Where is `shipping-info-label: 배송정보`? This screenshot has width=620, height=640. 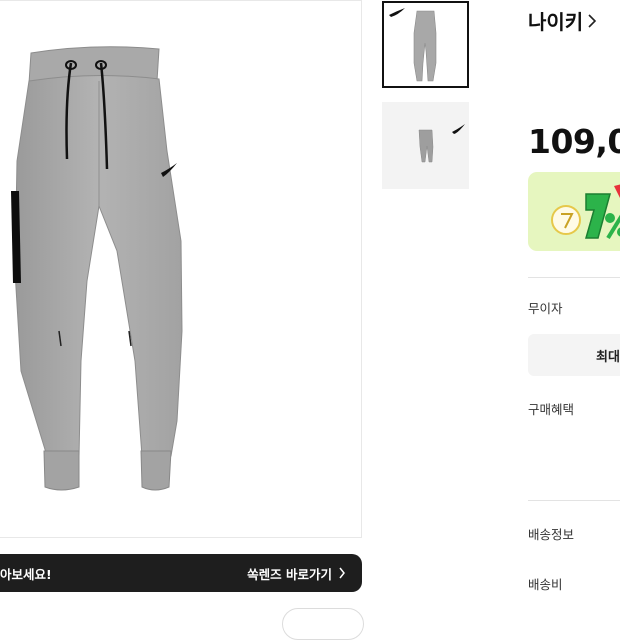
shipping-info-label: 배송정보 is located at coordinates (551, 534).